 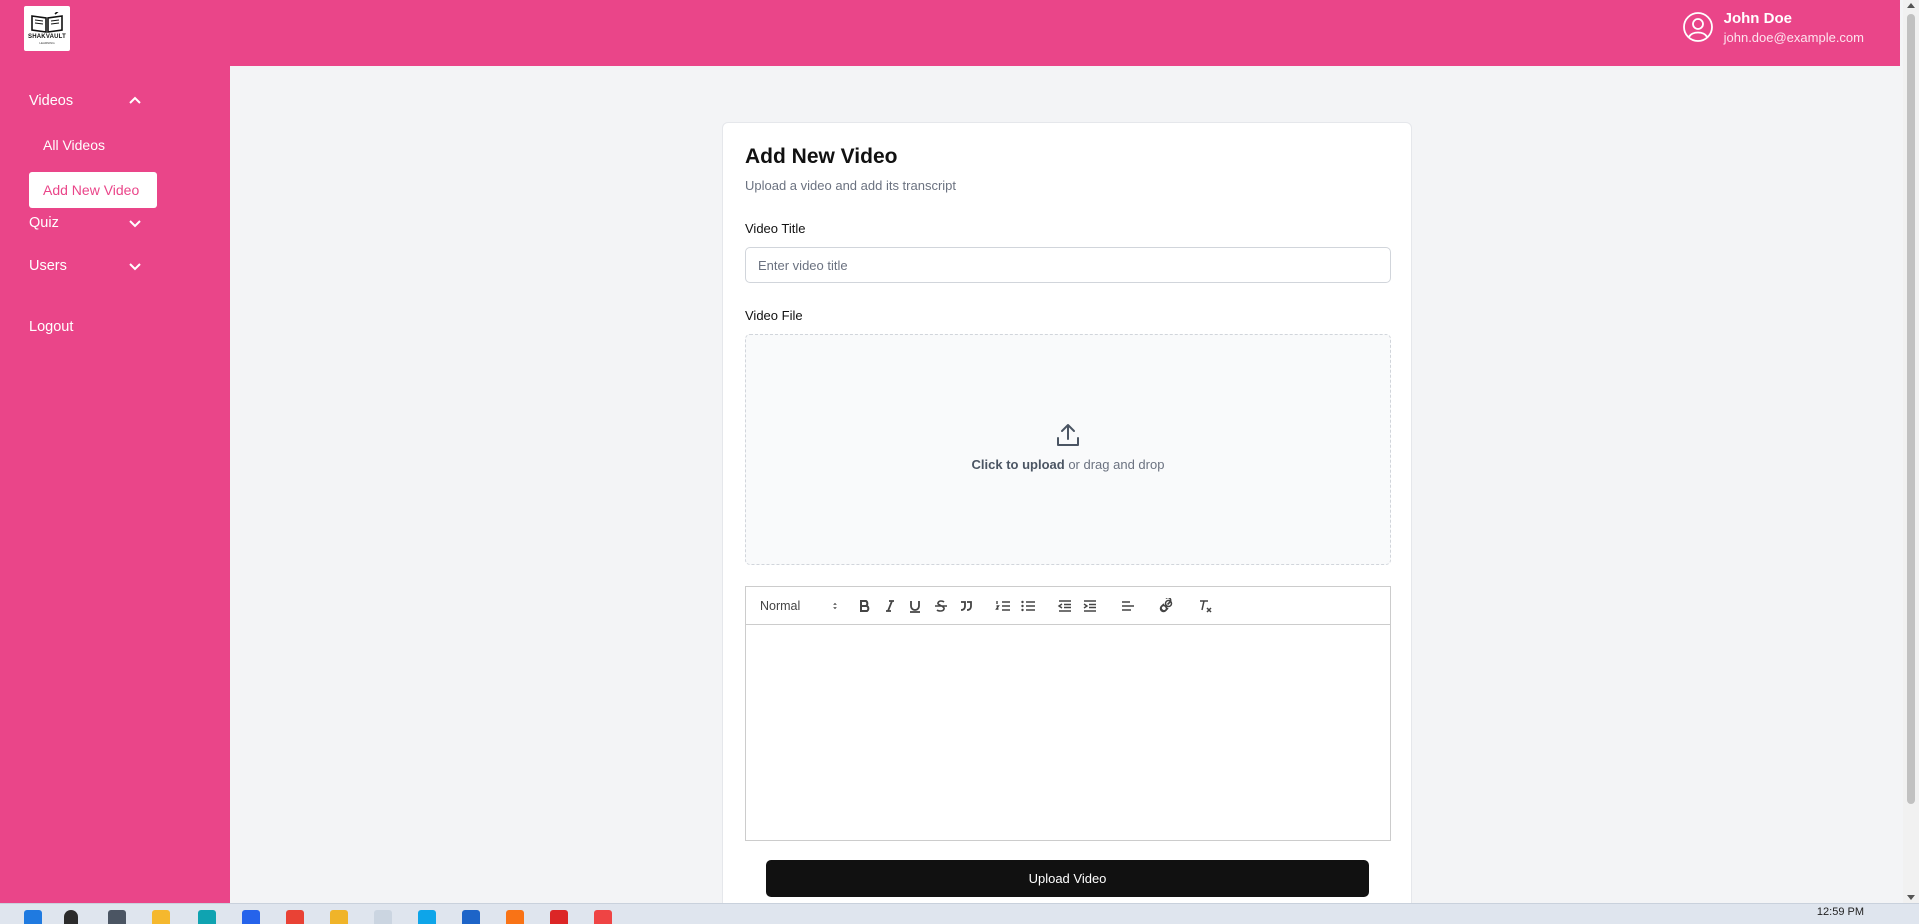 What do you see at coordinates (1911, 5) in the screenshot?
I see `scroll-up-arrow-icon` at bounding box center [1911, 5].